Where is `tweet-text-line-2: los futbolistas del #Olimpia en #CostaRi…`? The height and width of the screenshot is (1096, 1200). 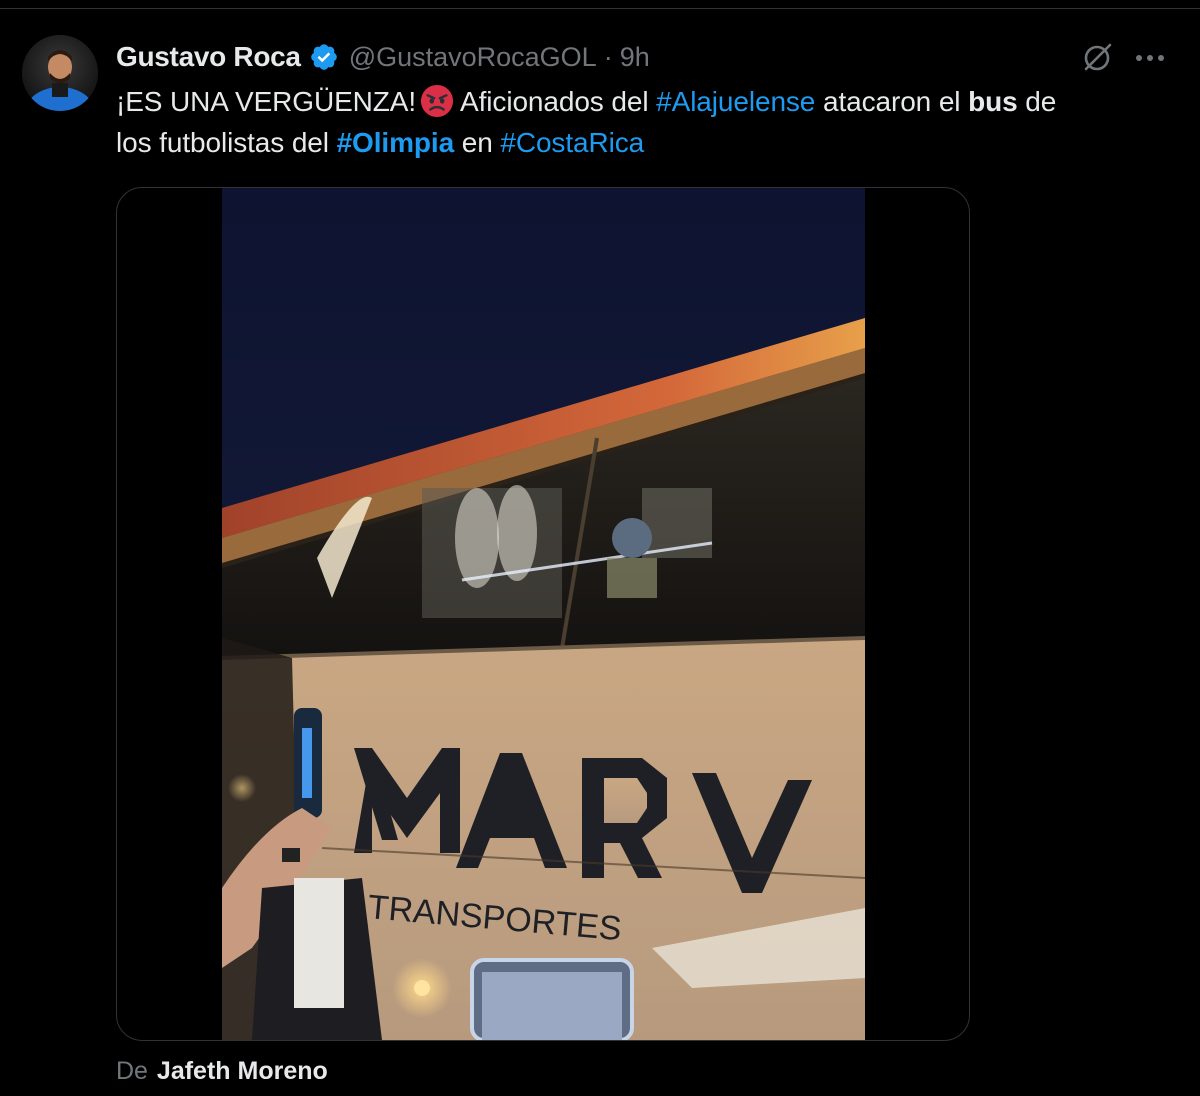 tweet-text-line-2: los futbolistas del #Olimpia en #CostaRi… is located at coordinates (651, 142).